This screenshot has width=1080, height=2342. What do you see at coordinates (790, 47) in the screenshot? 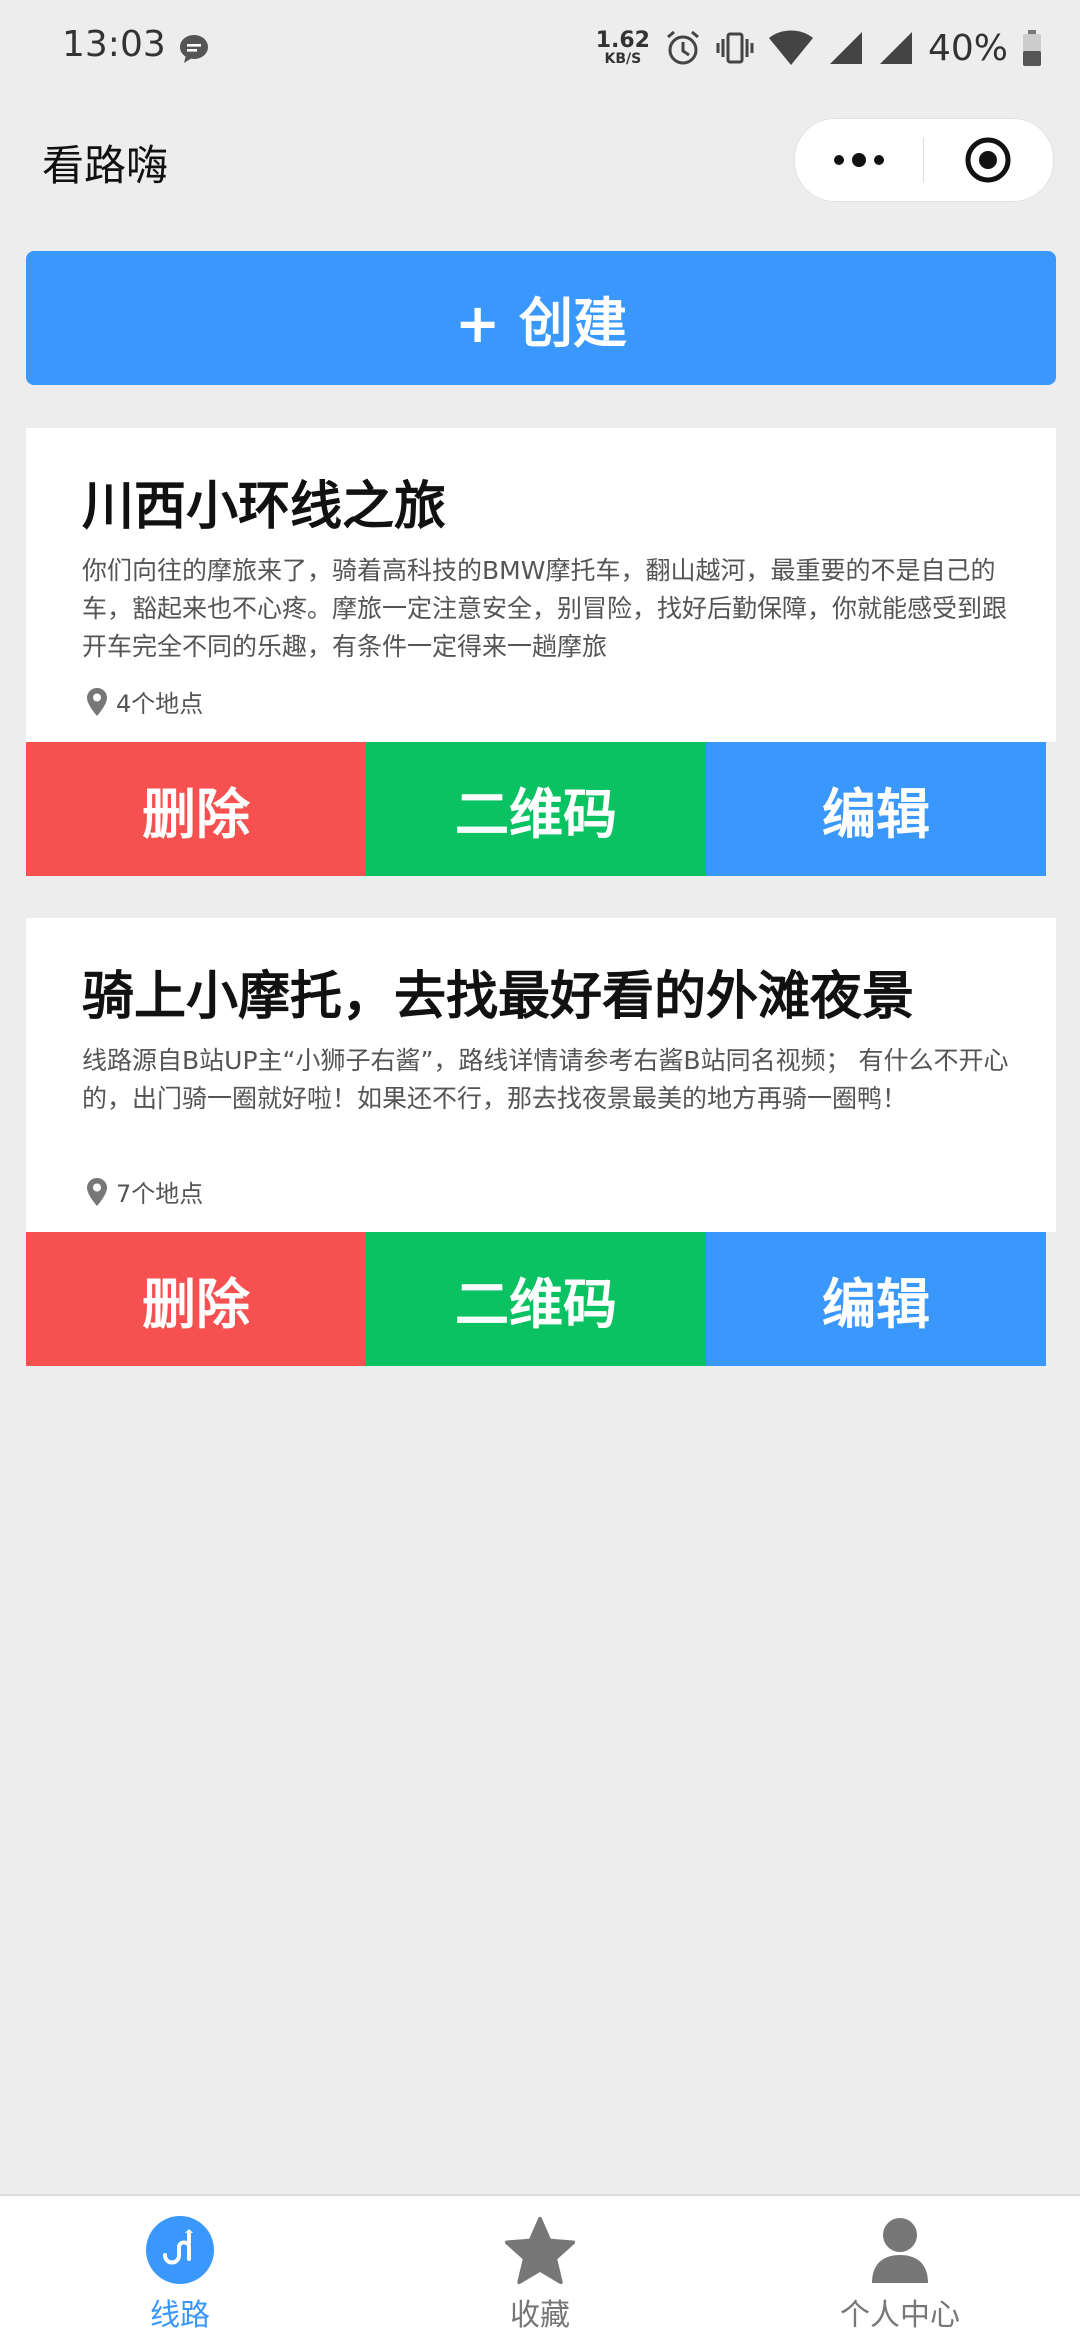
I see `wifi-icon` at bounding box center [790, 47].